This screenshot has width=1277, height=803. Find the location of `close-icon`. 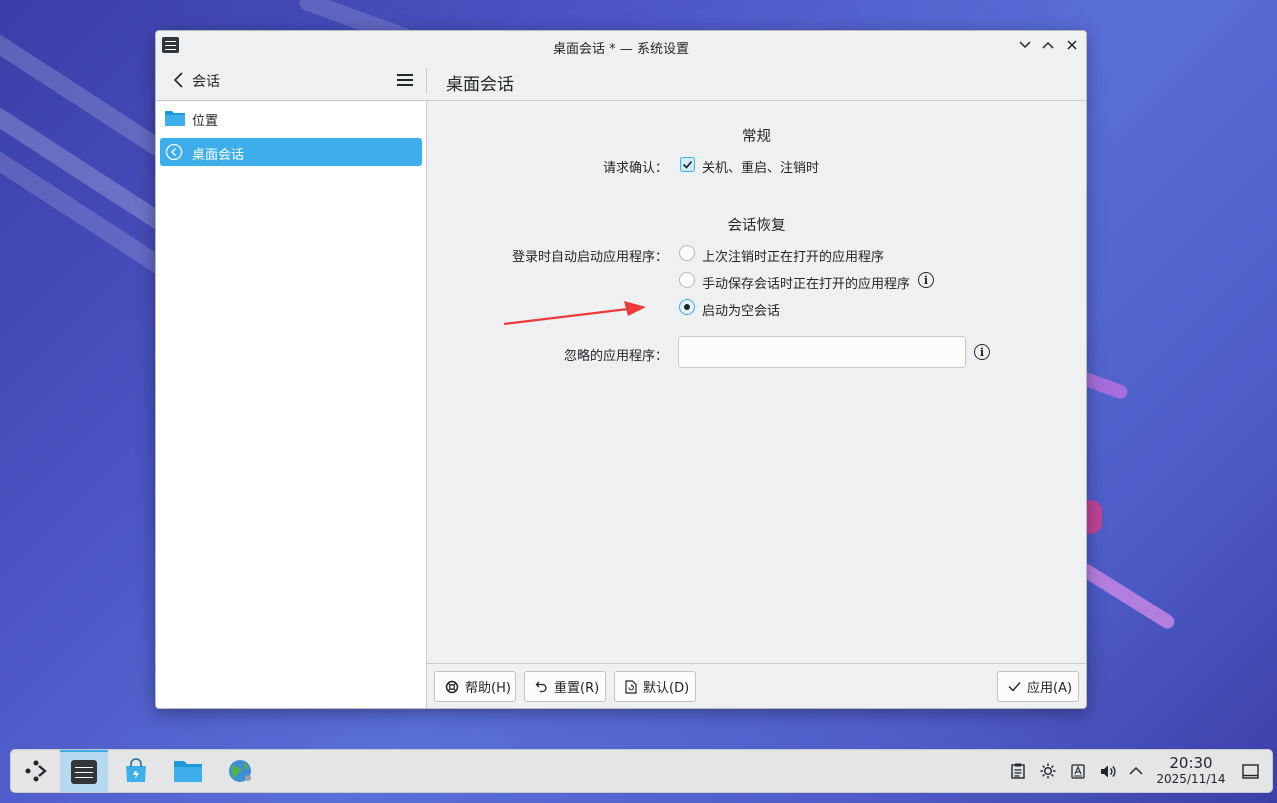

close-icon is located at coordinates (1072, 45).